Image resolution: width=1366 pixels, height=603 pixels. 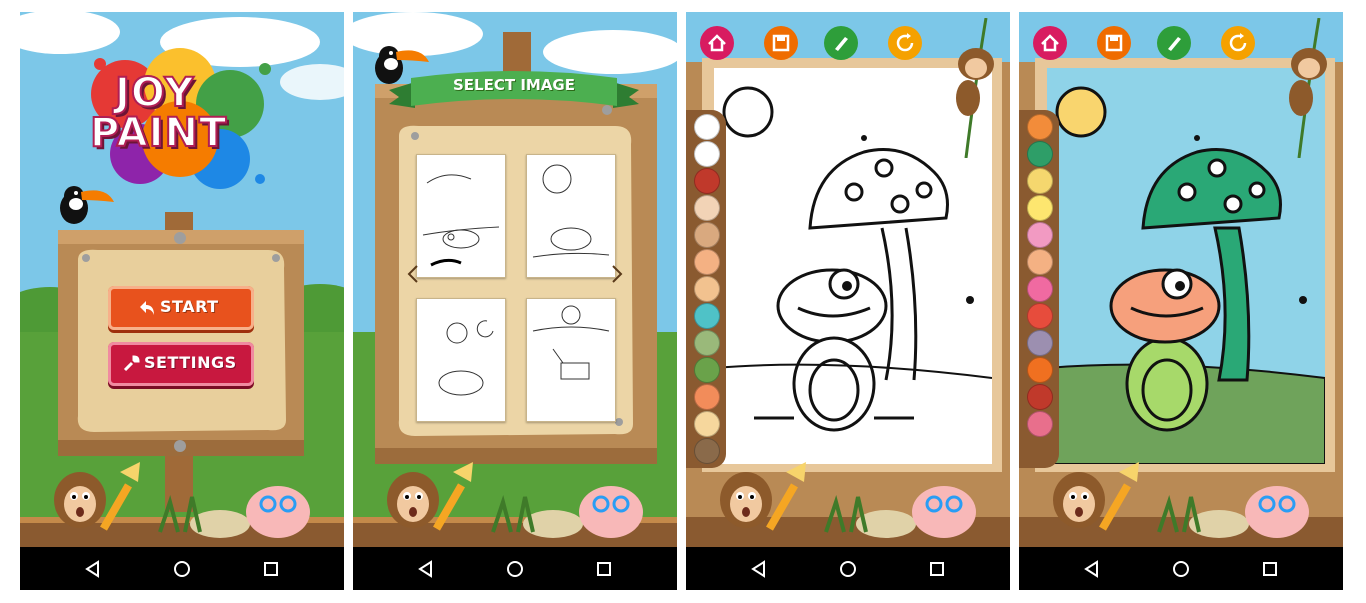 I want to click on settings-button: SETTINGS, so click(x=181, y=364).